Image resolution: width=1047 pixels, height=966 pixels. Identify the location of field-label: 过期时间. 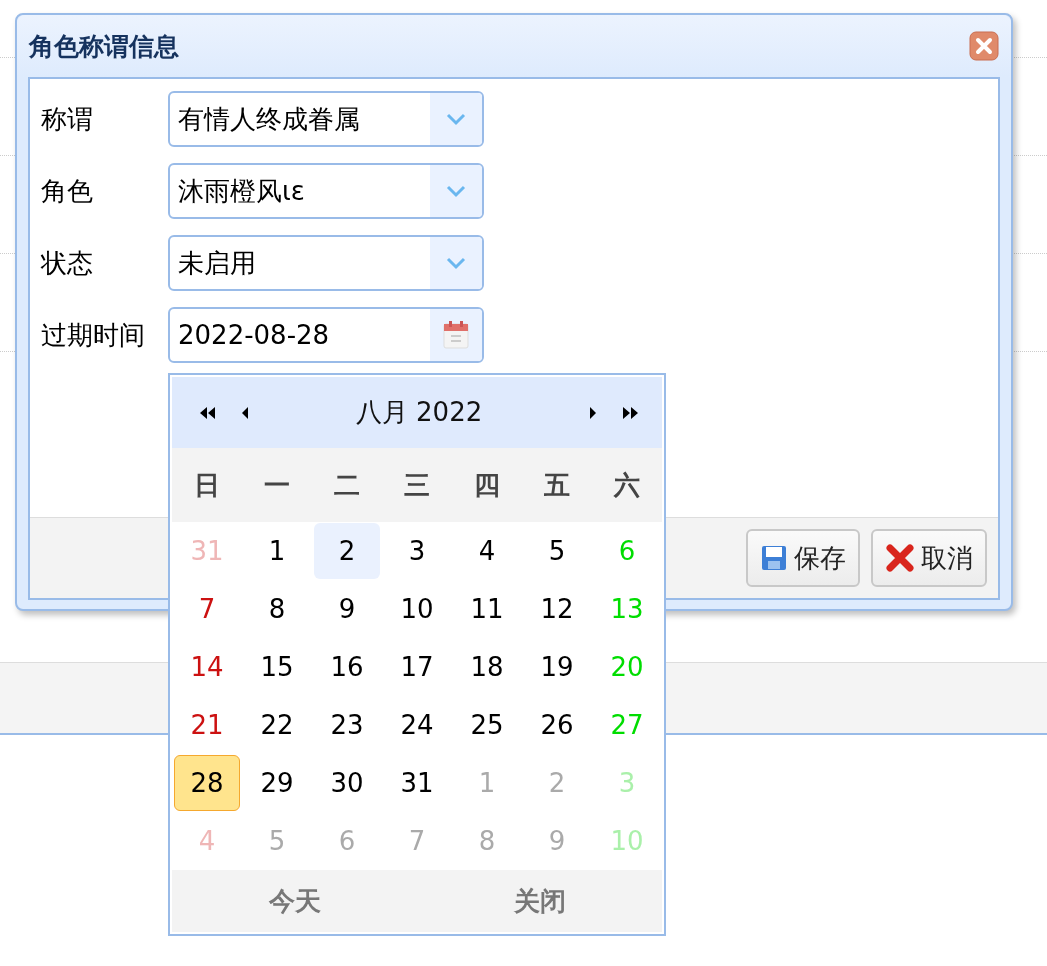
(93, 335).